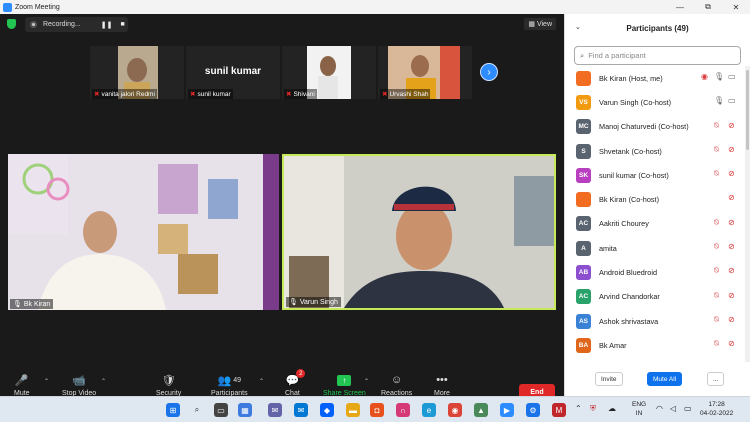 This screenshot has height=422, width=750. Describe the element at coordinates (481, 410) in the screenshot. I see `photos-icon: ▲` at that location.